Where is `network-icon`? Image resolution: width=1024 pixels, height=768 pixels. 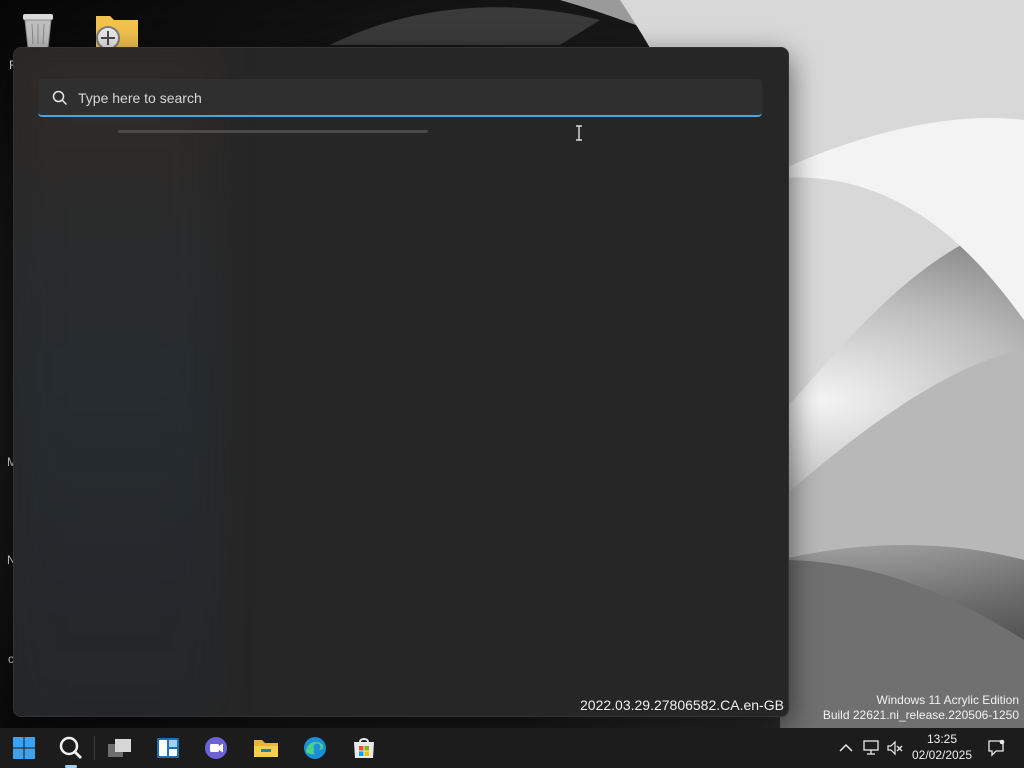
network-icon is located at coordinates (871, 747).